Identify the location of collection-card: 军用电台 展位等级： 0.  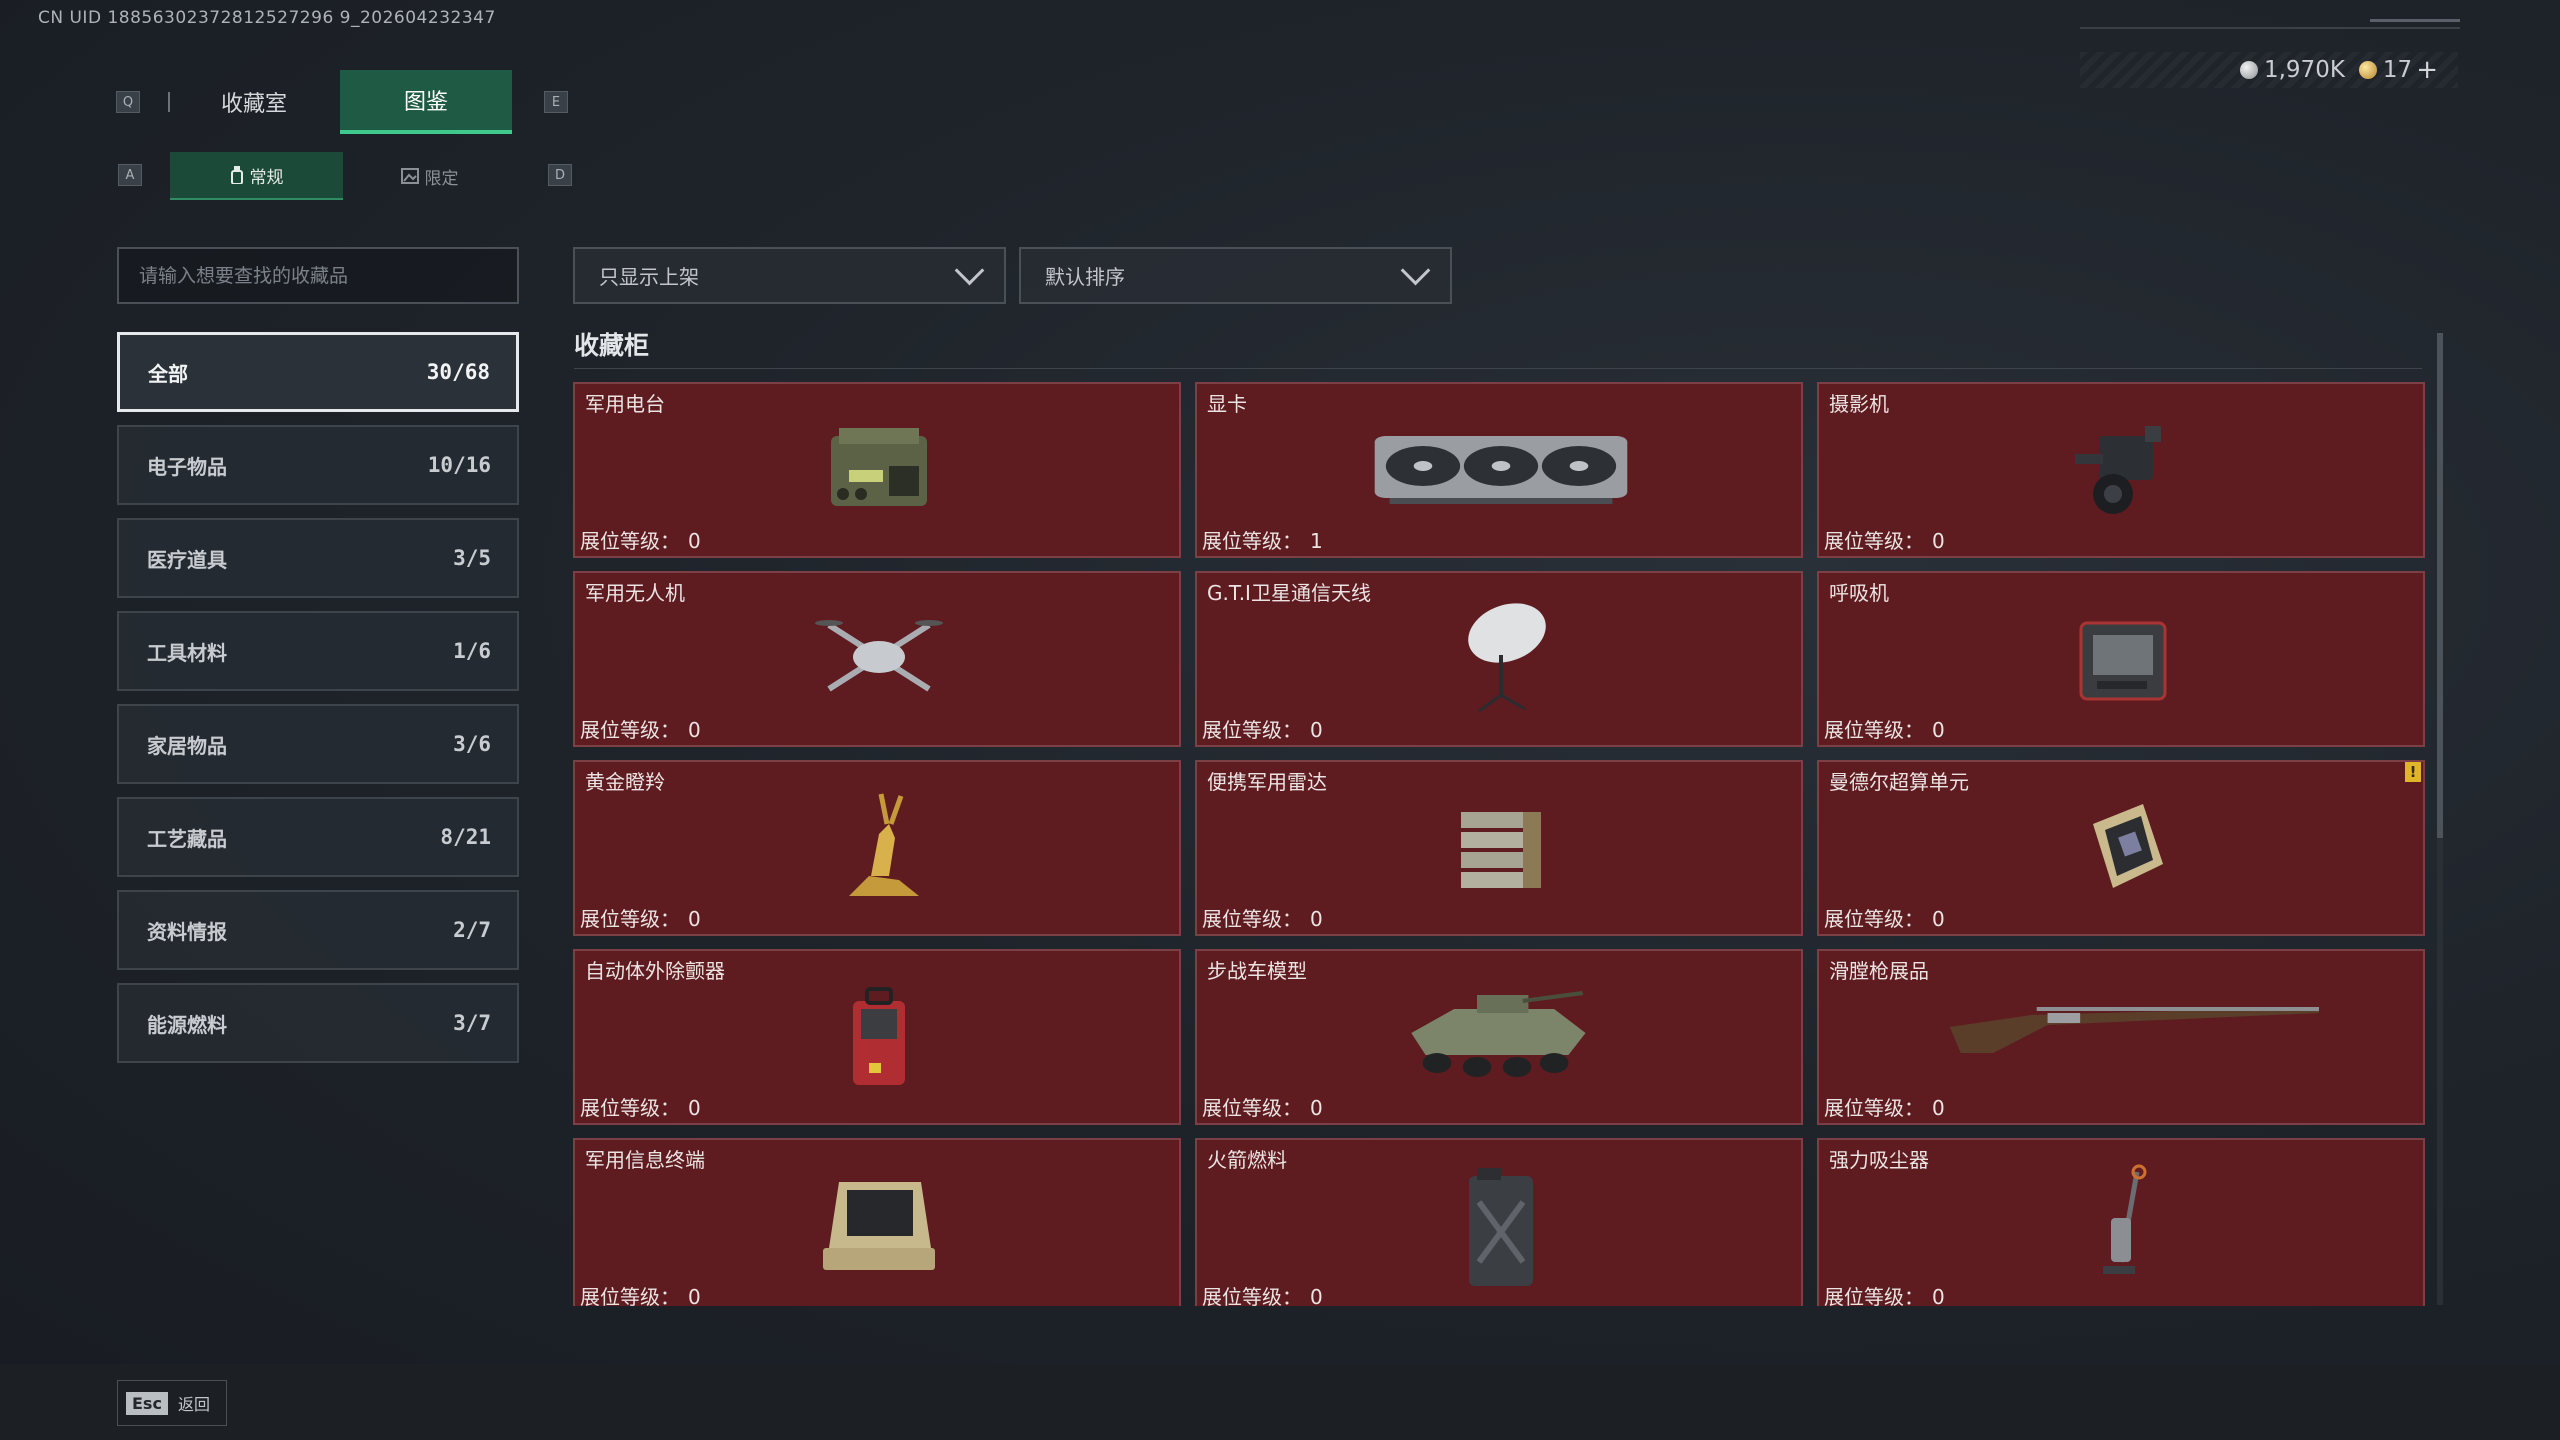
(877, 470).